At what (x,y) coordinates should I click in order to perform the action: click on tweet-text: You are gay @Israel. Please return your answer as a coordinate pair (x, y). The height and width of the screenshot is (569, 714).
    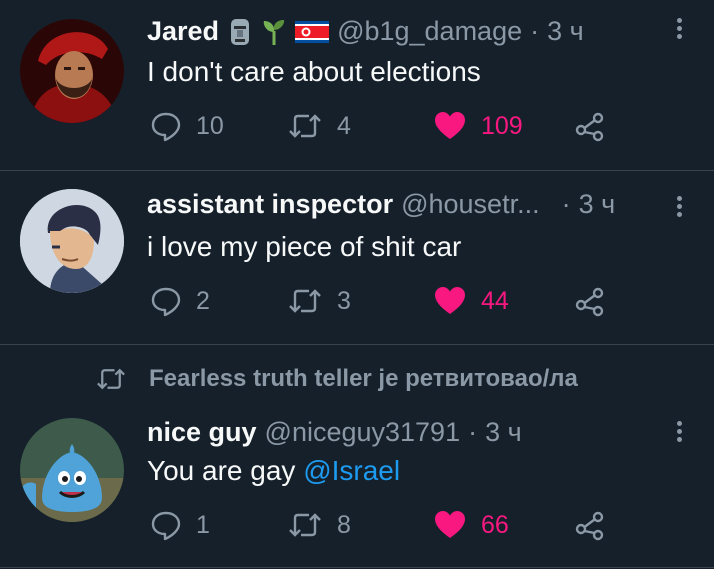
    Looking at the image, I should click on (273, 471).